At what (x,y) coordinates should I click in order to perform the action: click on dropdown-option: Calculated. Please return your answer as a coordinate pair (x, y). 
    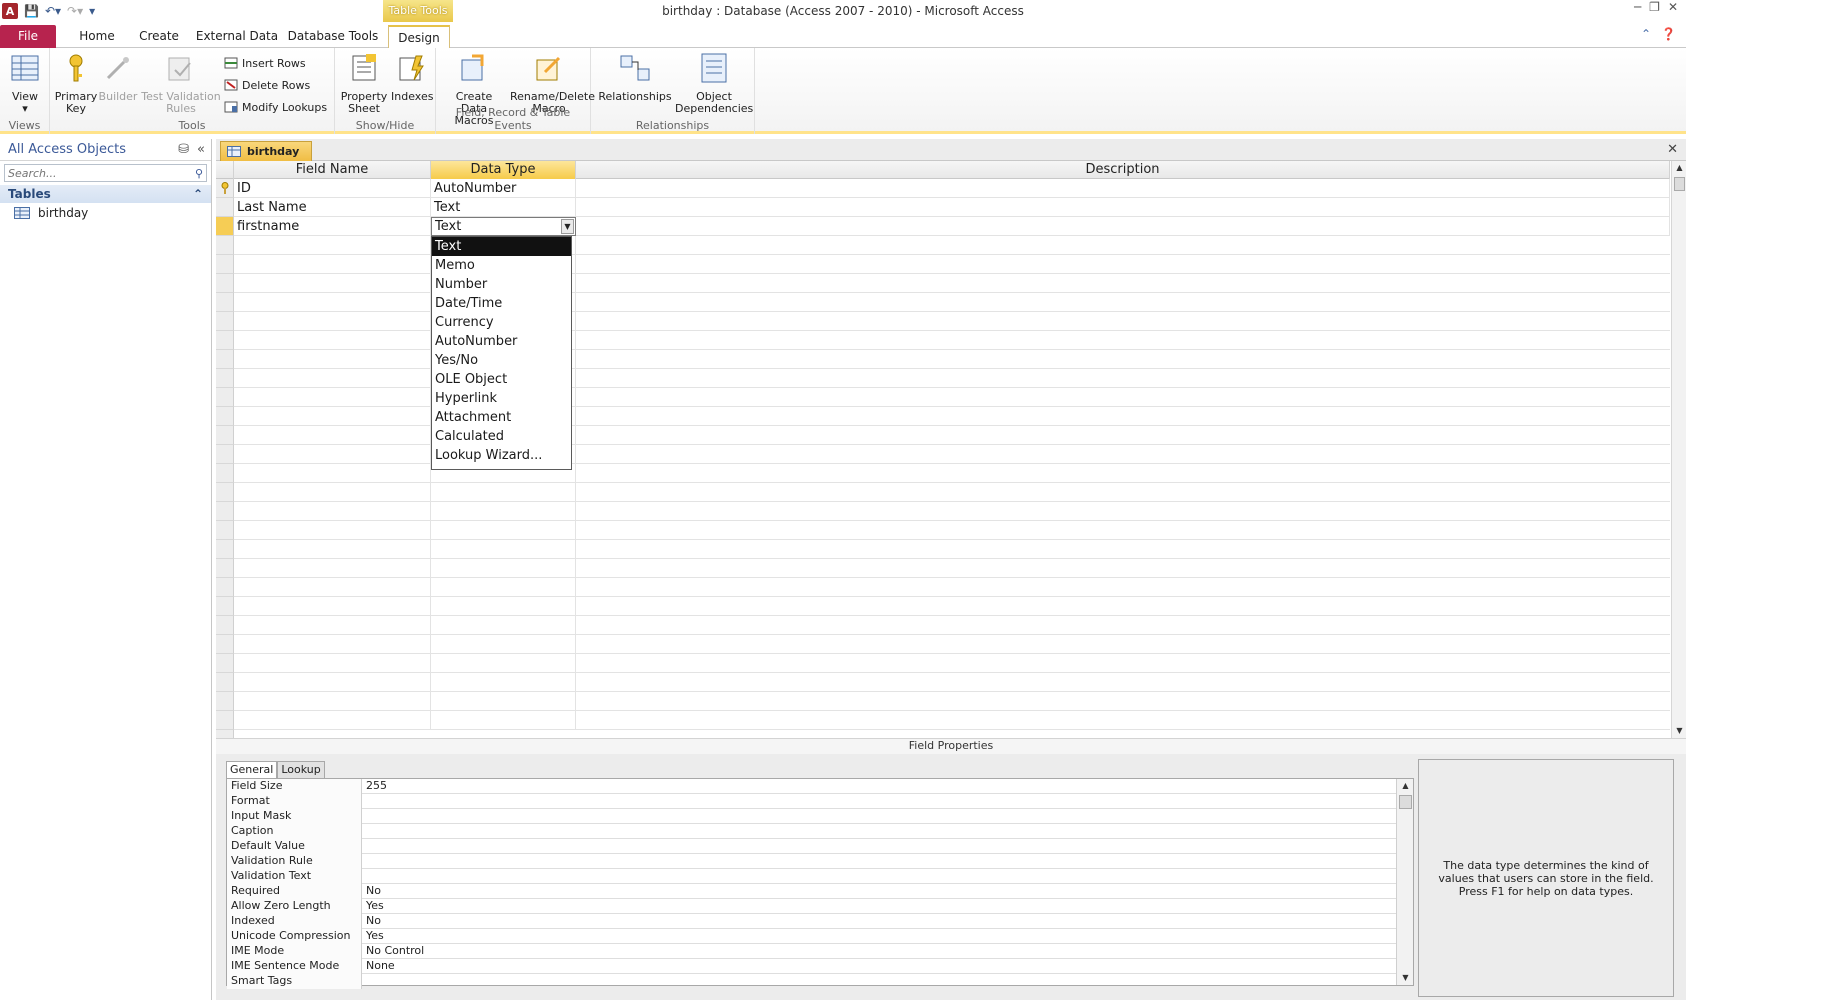
    Looking at the image, I should click on (501, 436).